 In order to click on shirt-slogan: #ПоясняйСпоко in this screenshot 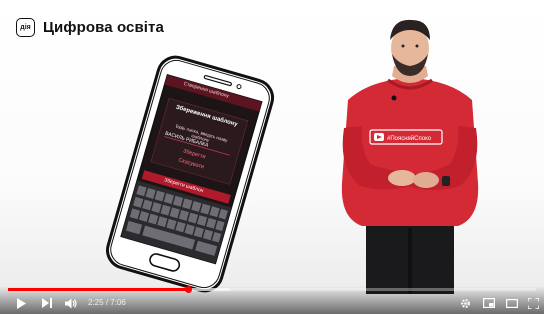, I will do `click(409, 138)`.